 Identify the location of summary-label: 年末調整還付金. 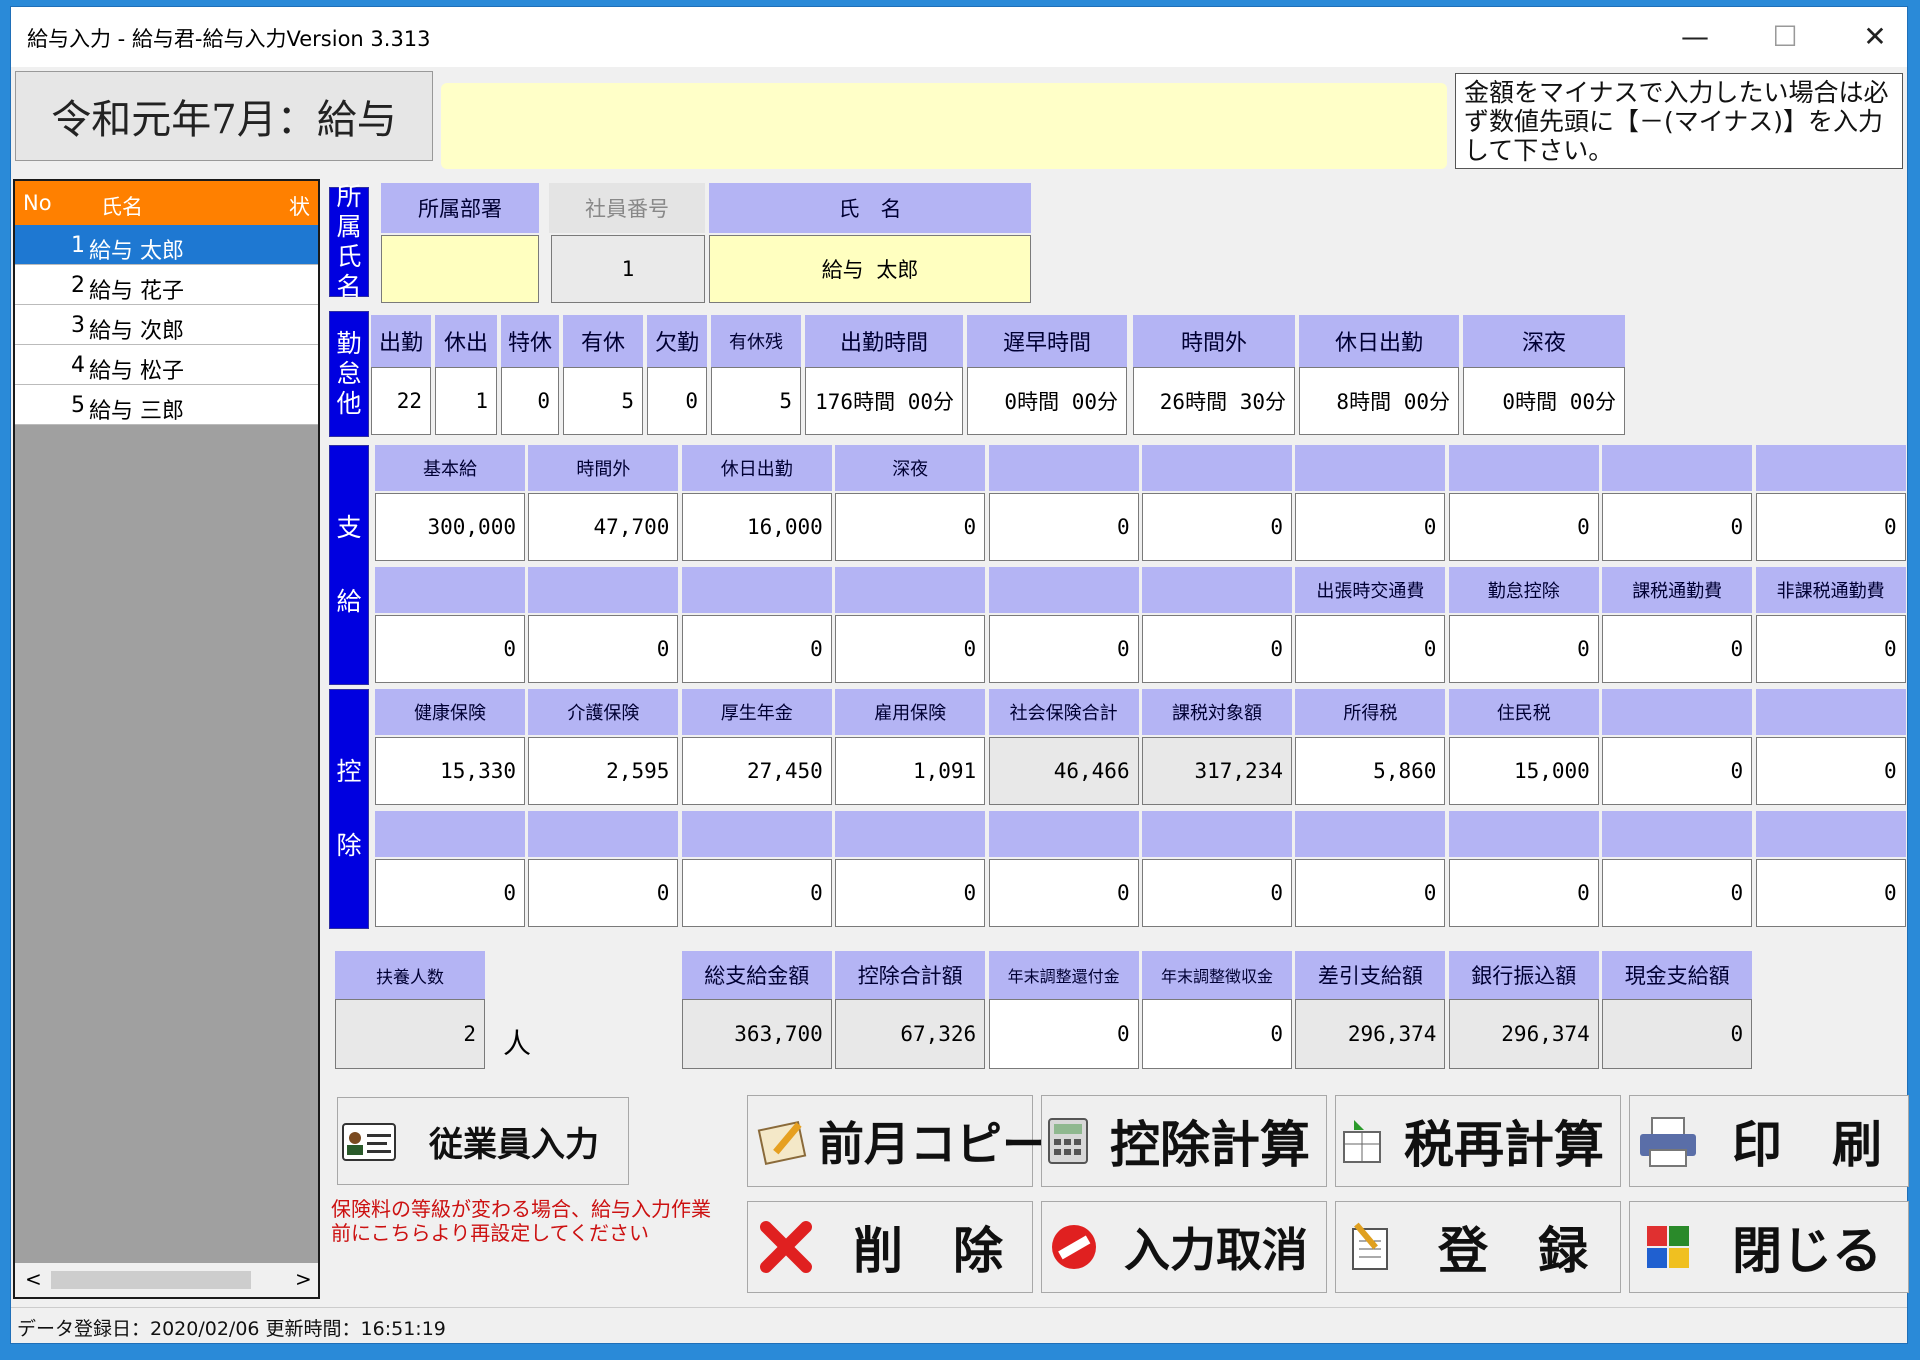
(1063, 975).